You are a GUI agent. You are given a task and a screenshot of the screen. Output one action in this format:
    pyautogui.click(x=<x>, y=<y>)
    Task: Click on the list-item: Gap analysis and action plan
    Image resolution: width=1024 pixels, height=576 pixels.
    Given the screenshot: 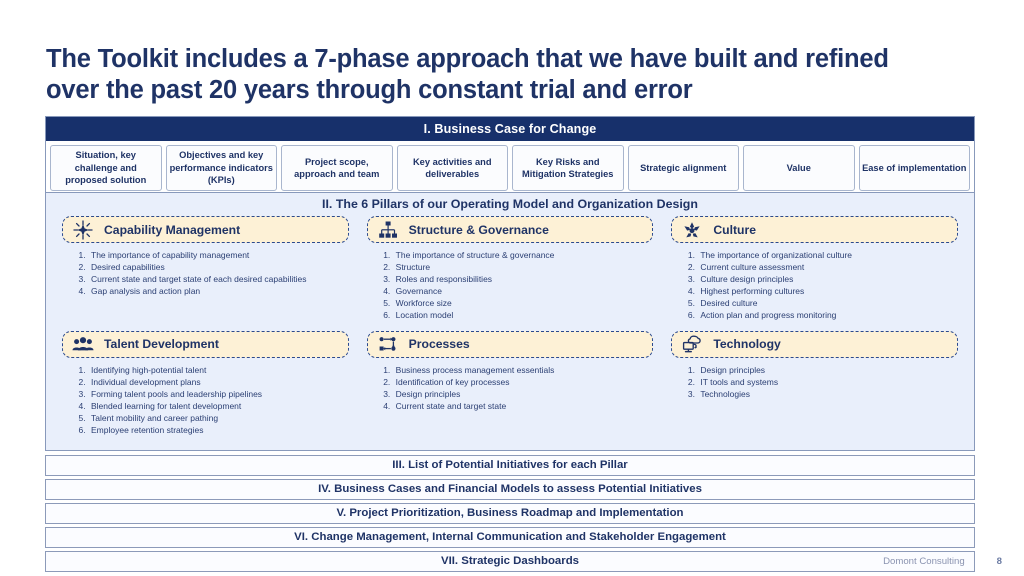 What is the action you would take?
    pyautogui.click(x=218, y=292)
    